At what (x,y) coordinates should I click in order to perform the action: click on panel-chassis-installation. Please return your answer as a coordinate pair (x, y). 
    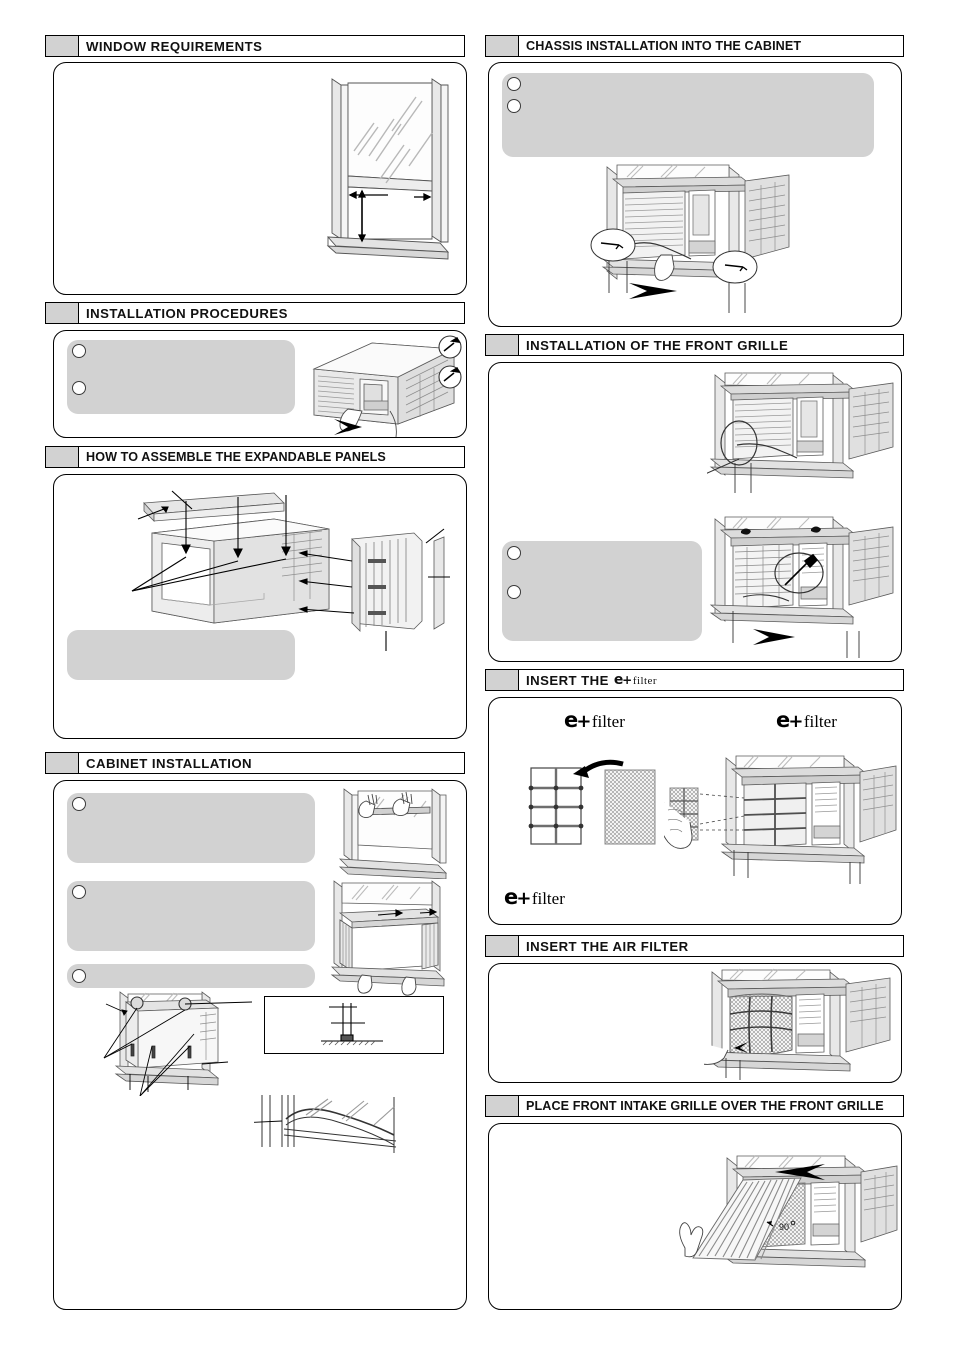
    Looking at the image, I should click on (695, 194).